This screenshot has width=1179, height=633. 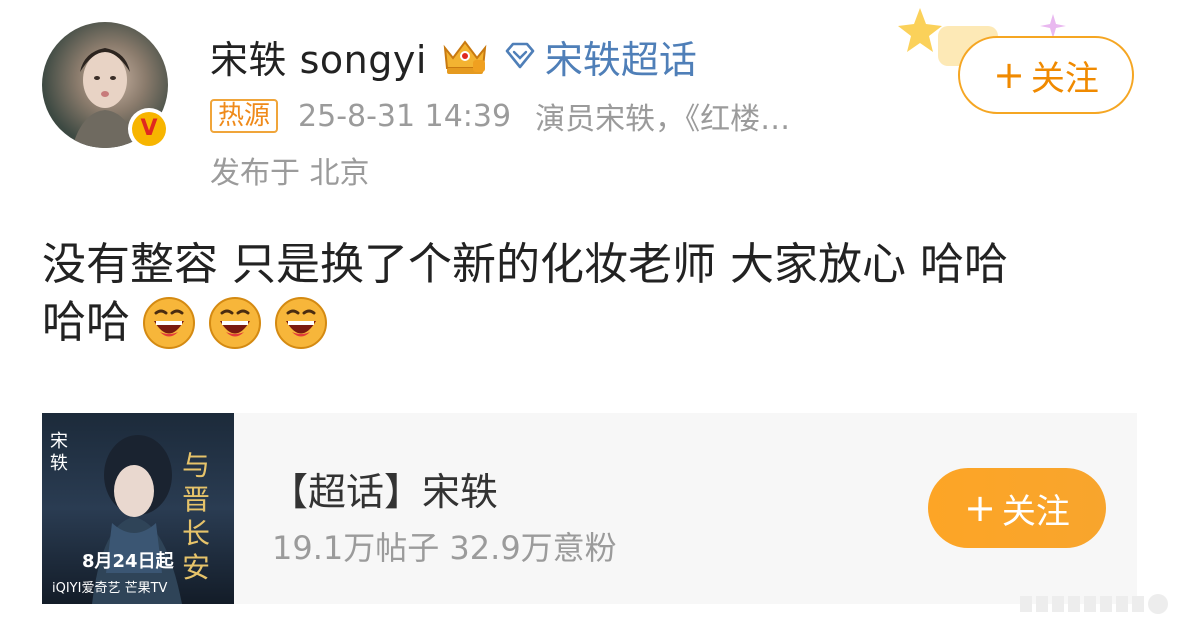 I want to click on poster-actor-name: 宋轶, so click(x=59, y=452).